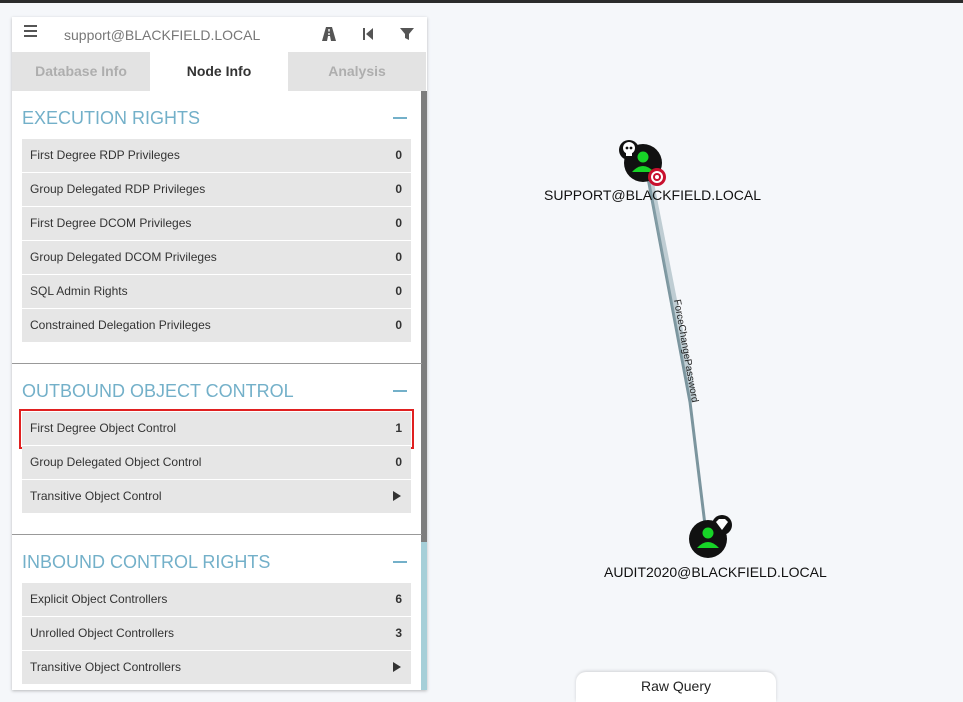 The width and height of the screenshot is (963, 702). What do you see at coordinates (217, 118) in the screenshot?
I see `section-title: EXECUTION RIGHTS` at bounding box center [217, 118].